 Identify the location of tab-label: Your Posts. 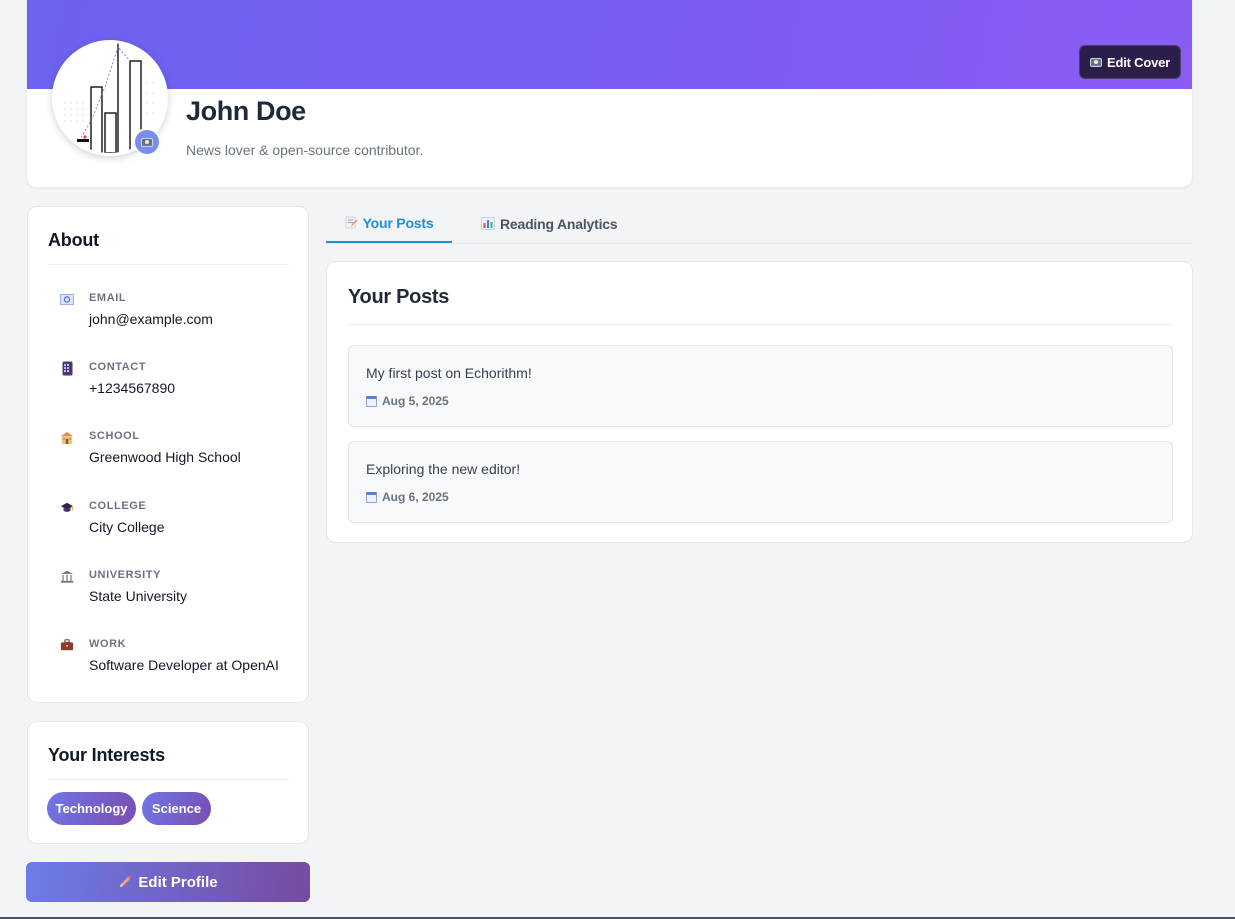
(398, 222).